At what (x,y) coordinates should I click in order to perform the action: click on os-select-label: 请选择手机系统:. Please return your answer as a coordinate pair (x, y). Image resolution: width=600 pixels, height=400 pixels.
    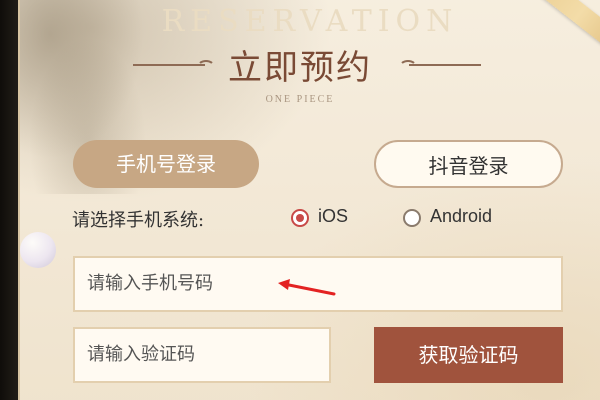
    Looking at the image, I should click on (138, 220).